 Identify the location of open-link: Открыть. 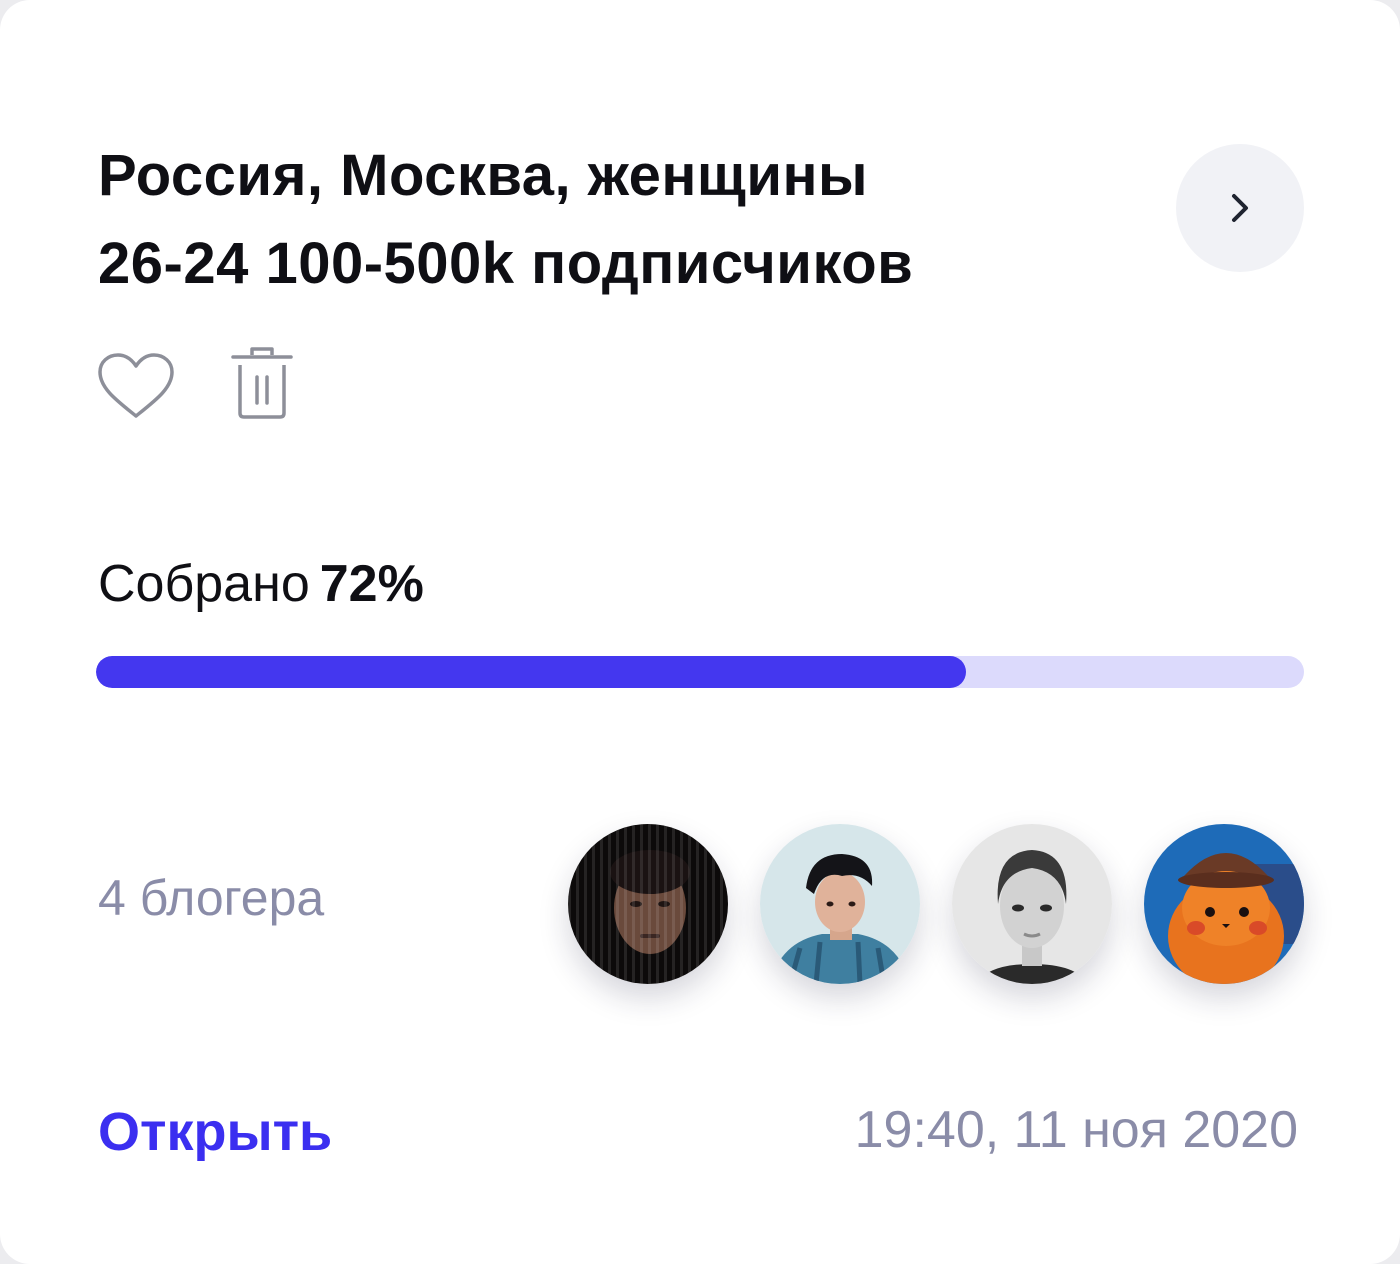
(215, 1132).